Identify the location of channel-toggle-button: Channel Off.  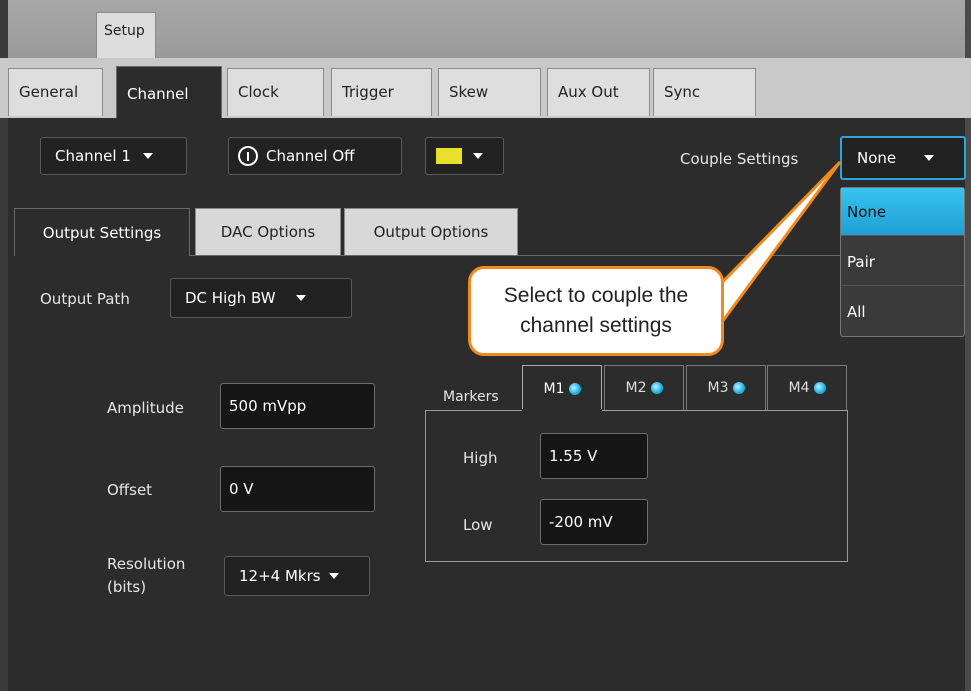
(315, 156).